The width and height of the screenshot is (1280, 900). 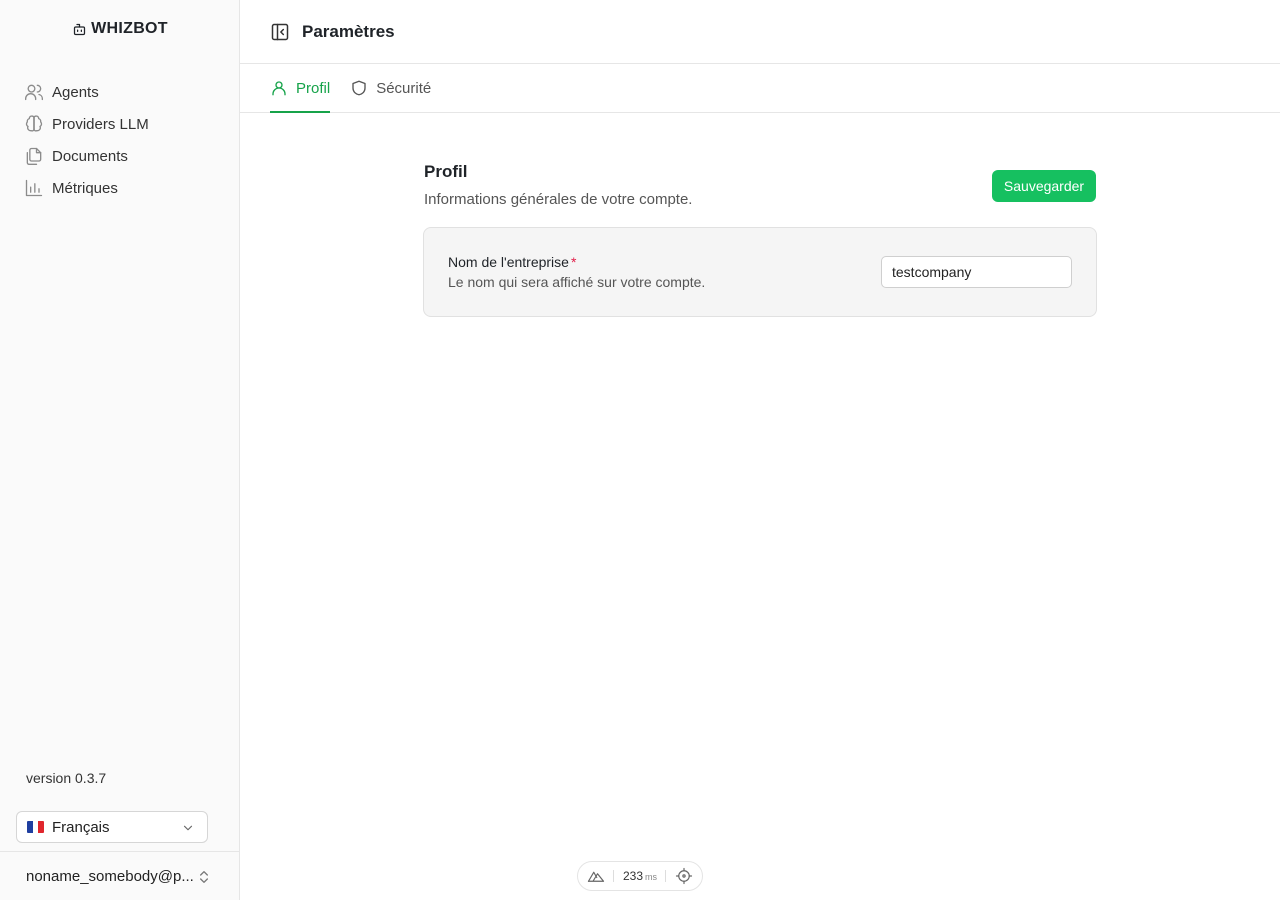 I want to click on section-subtitle: Informations générales de votre compte., so click(x=558, y=199).